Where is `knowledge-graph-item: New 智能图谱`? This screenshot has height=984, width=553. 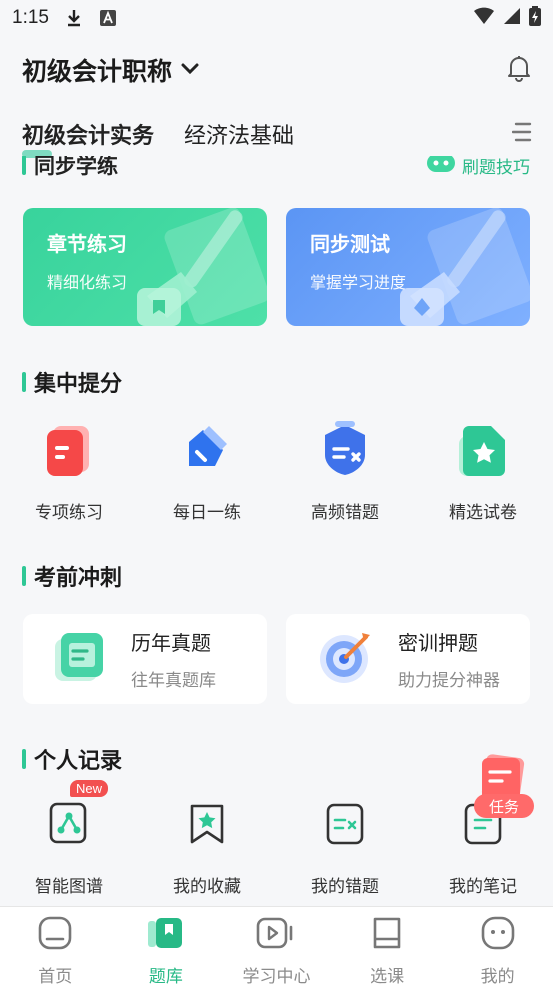
knowledge-graph-item: New 智能图谱 is located at coordinates (69, 838).